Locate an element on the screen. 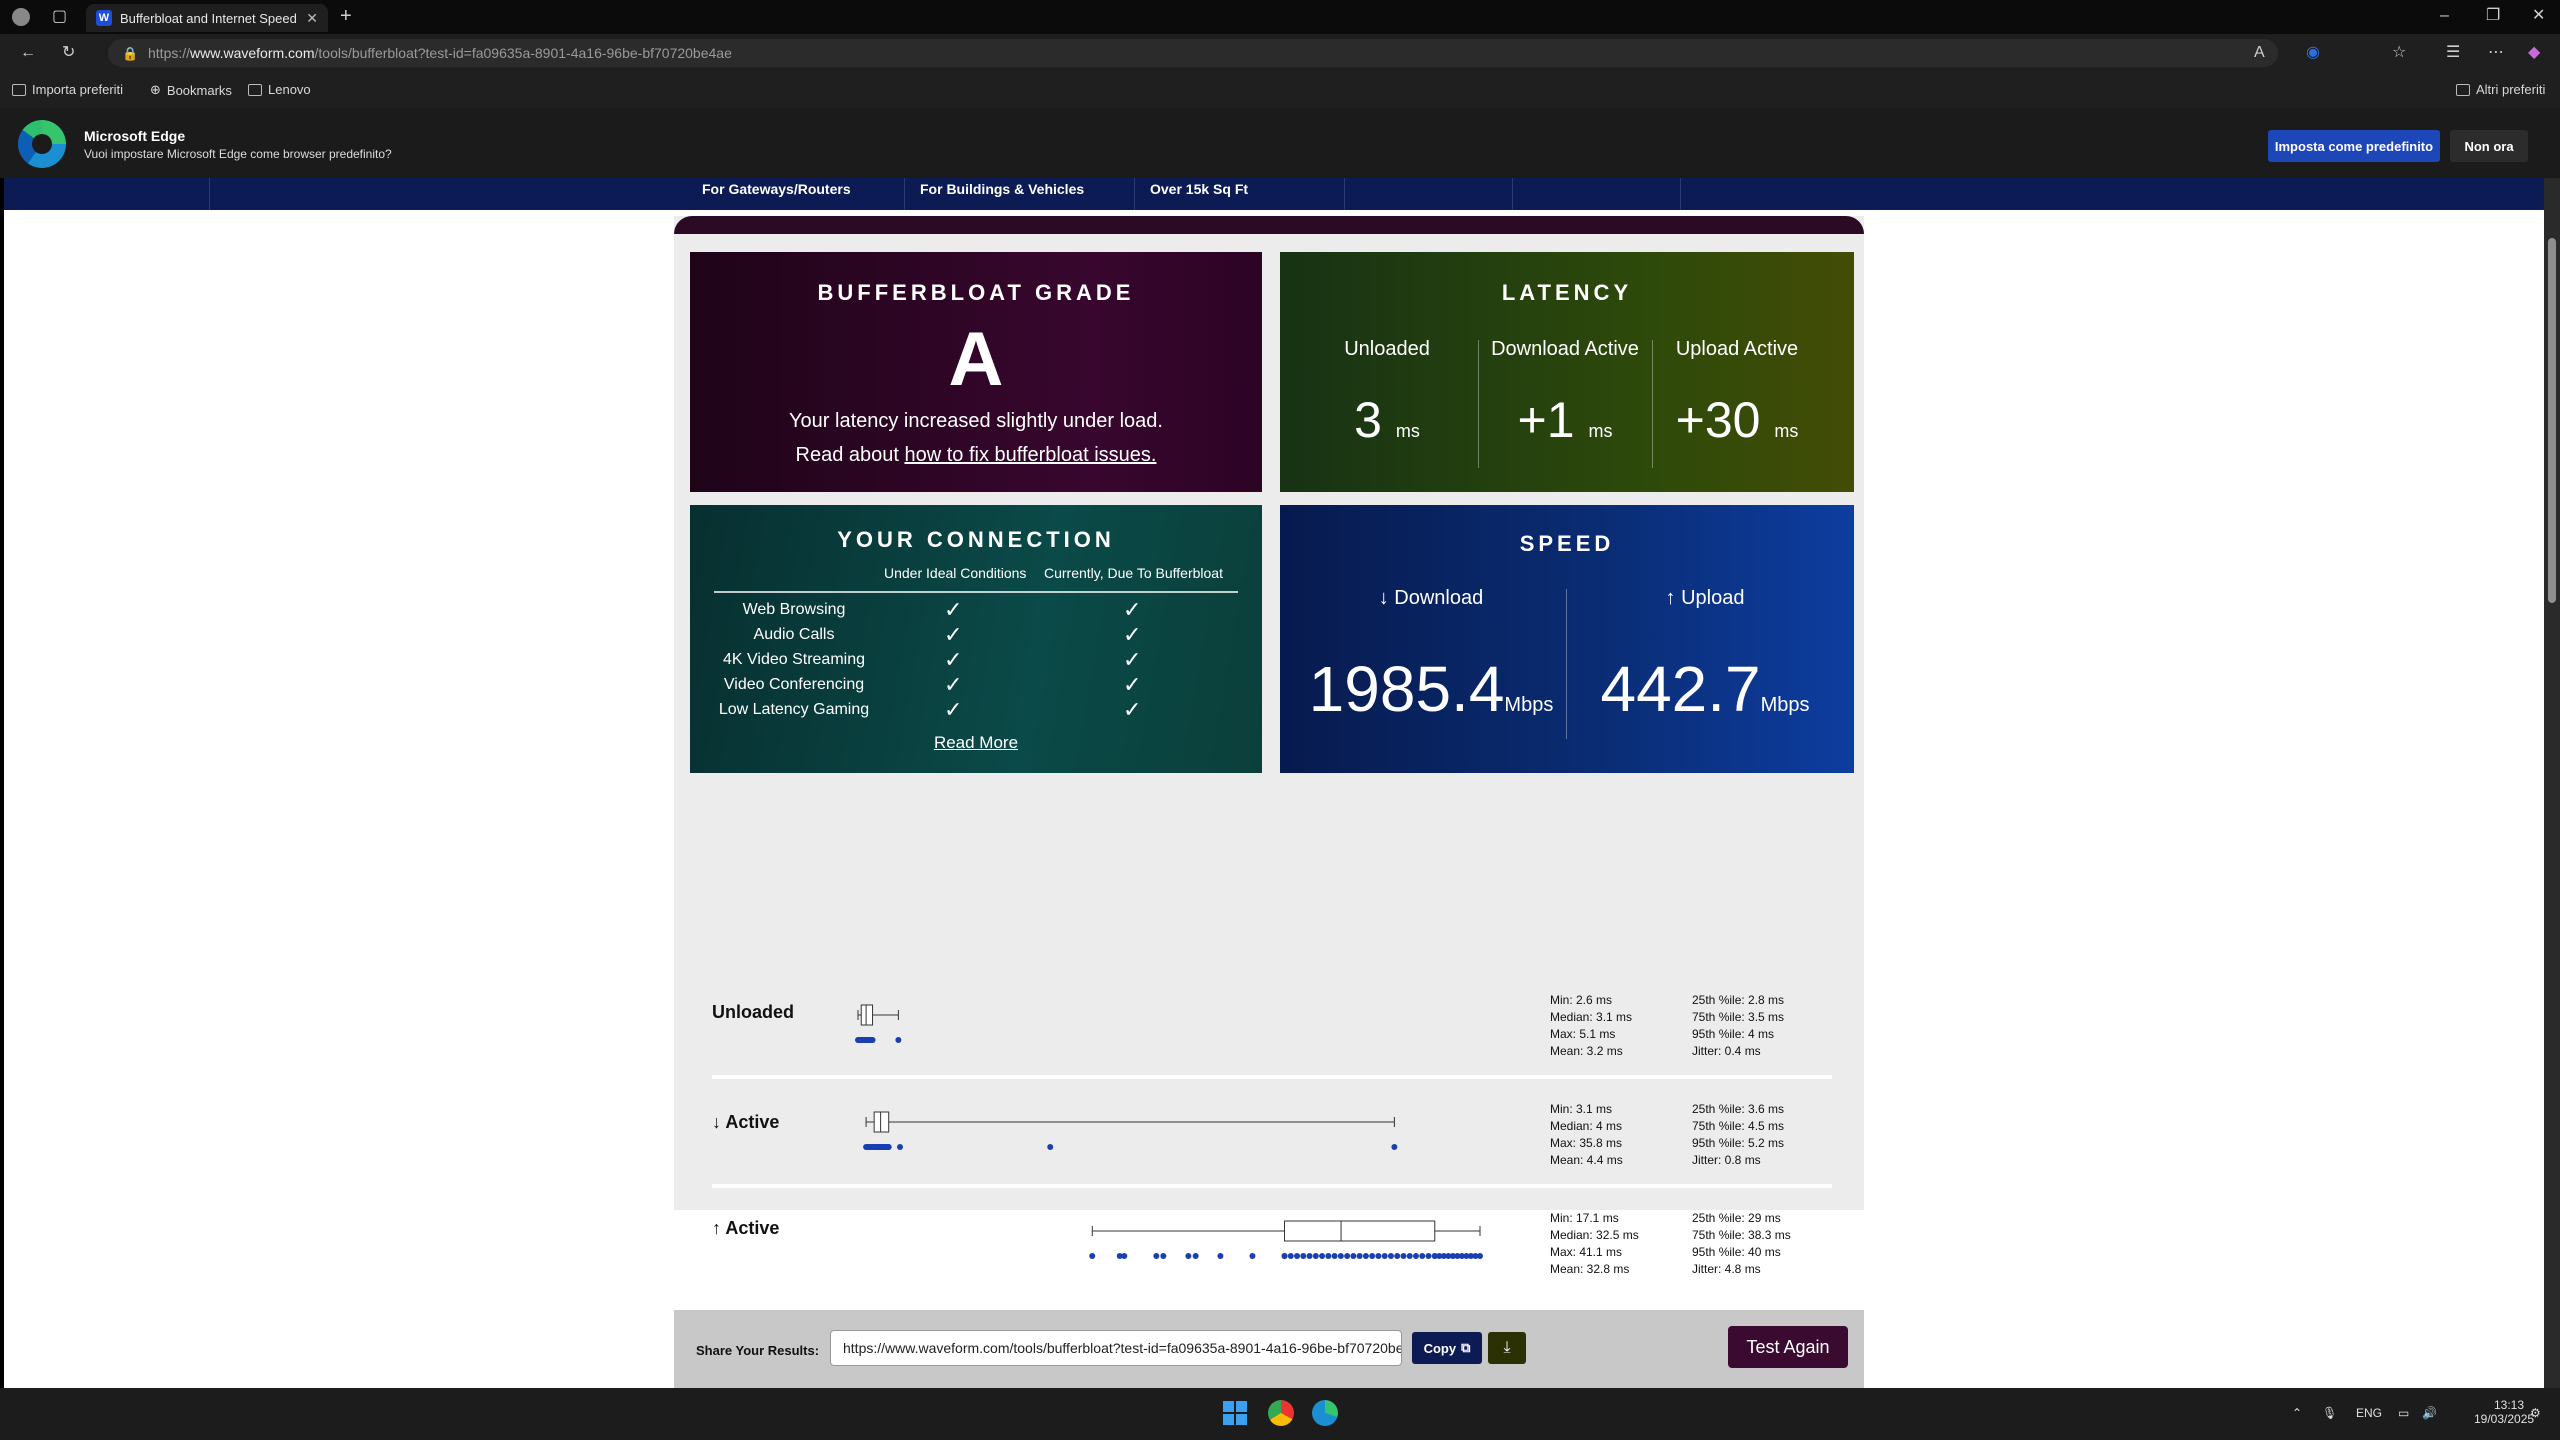 This screenshot has height=1440, width=2560. clock-time: 13:13 is located at coordinates (2508, 1405).